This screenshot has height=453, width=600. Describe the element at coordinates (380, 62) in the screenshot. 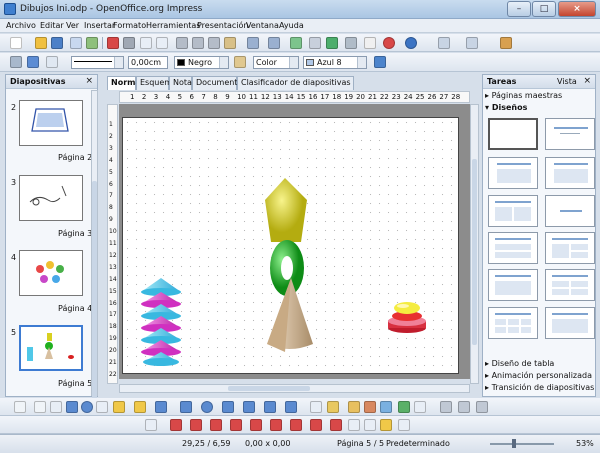

I see `shadow-icon` at that location.